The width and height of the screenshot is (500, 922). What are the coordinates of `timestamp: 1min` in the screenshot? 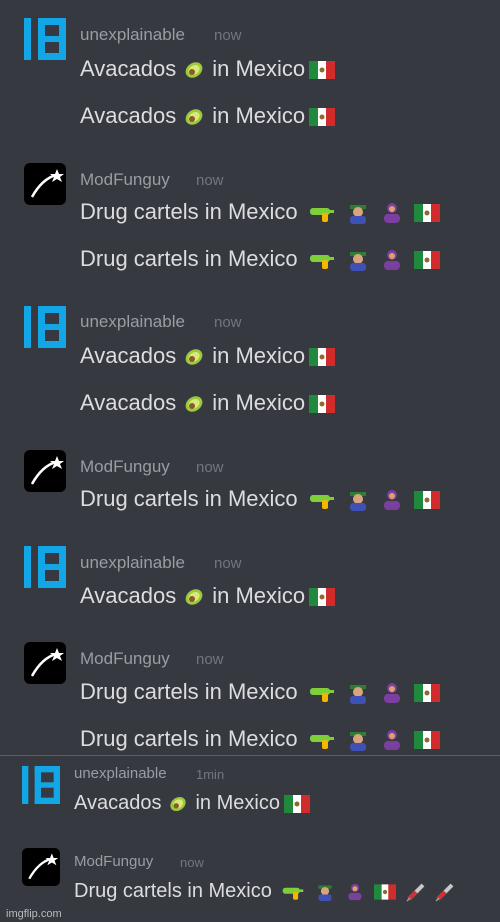 It's located at (210, 774).